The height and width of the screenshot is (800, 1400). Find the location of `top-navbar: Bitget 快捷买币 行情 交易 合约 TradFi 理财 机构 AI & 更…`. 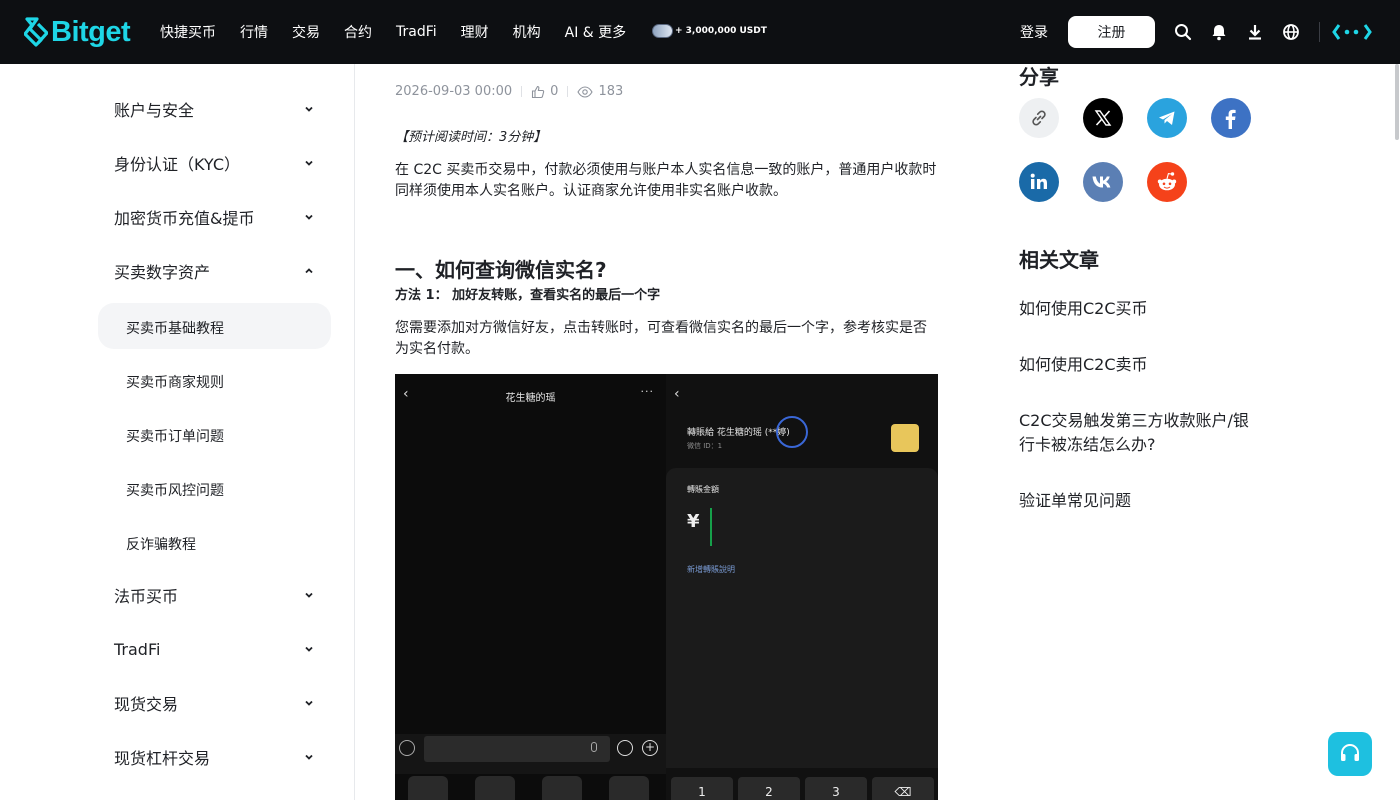

top-navbar: Bitget 快捷买币 行情 交易 合约 TradFi 理财 机构 AI & 更… is located at coordinates (700, 32).